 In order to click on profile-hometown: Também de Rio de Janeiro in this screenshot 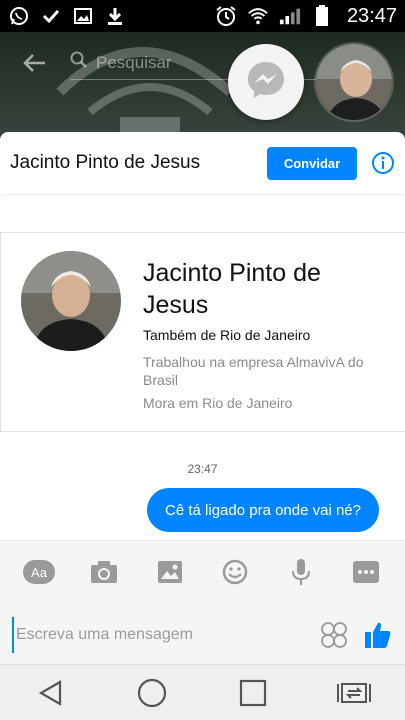, I will do `click(227, 335)`.